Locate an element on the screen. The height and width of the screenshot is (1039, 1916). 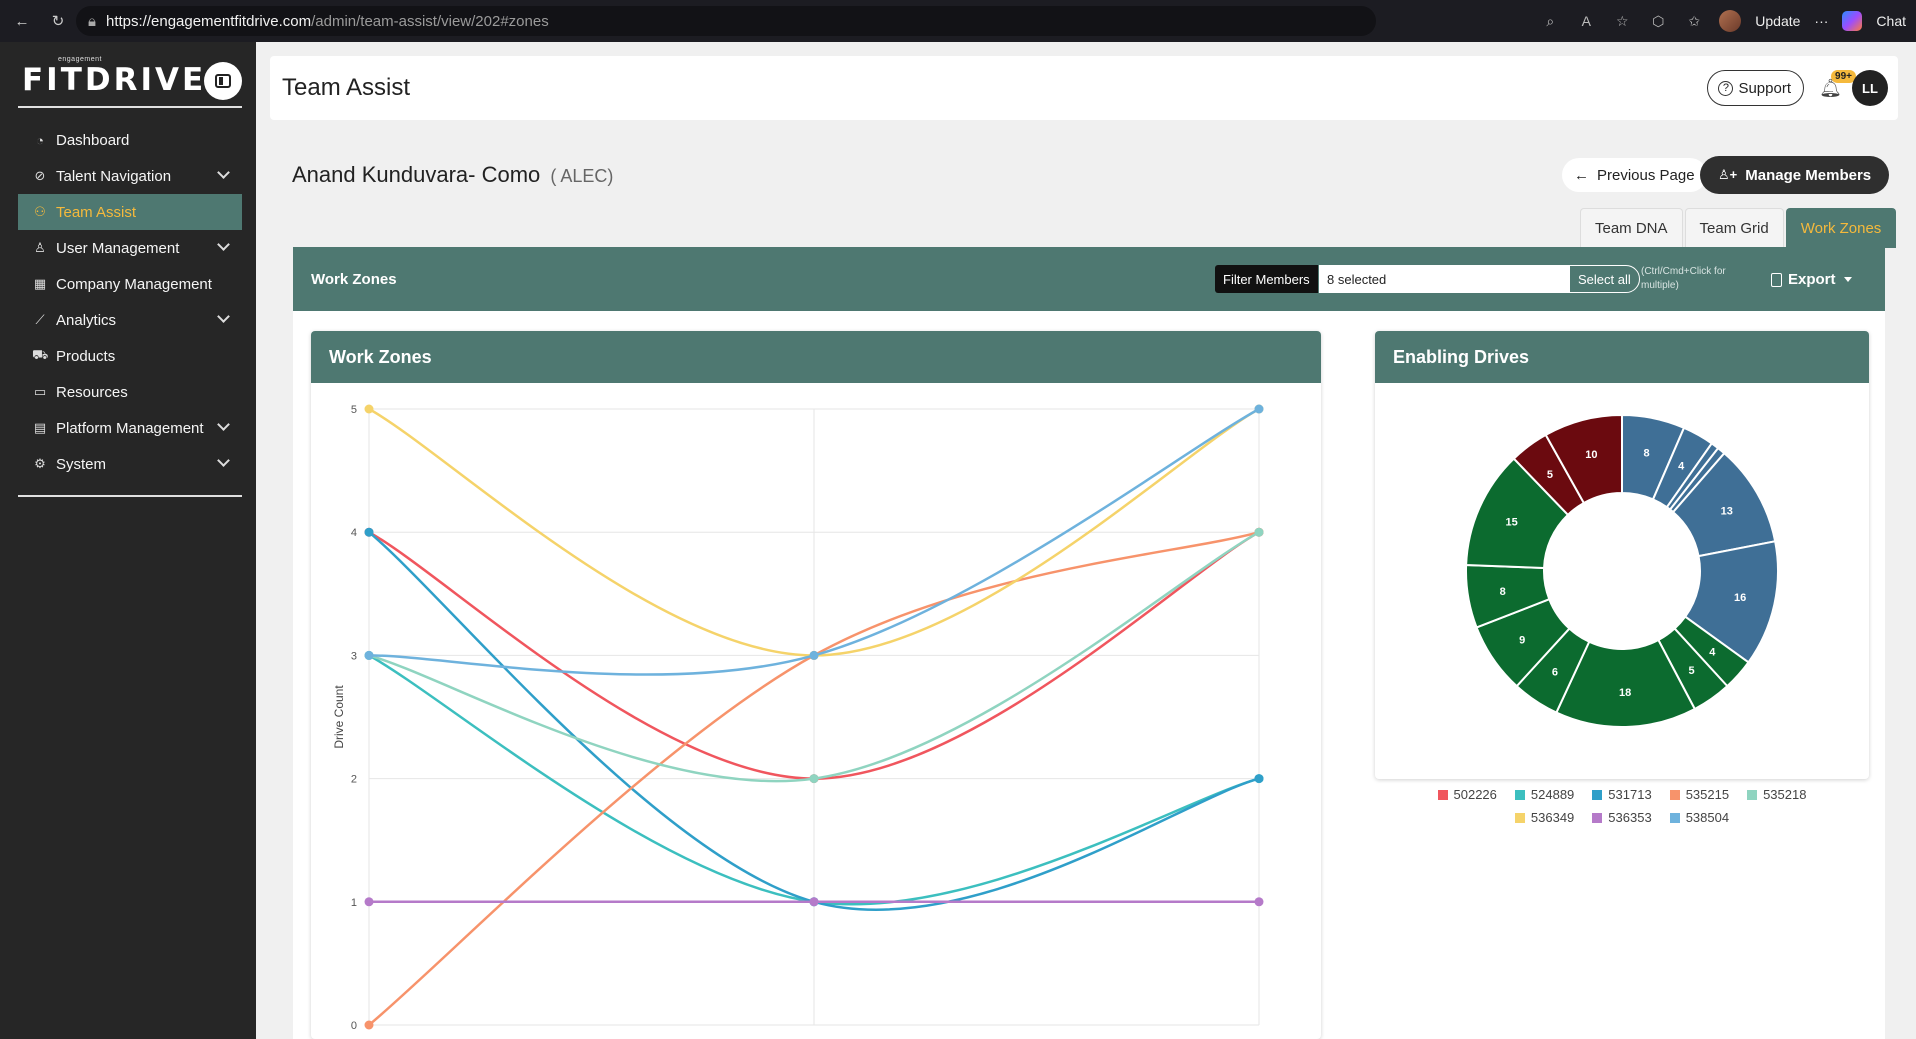
y-axis-label: Drive Count is located at coordinates (339, 717).